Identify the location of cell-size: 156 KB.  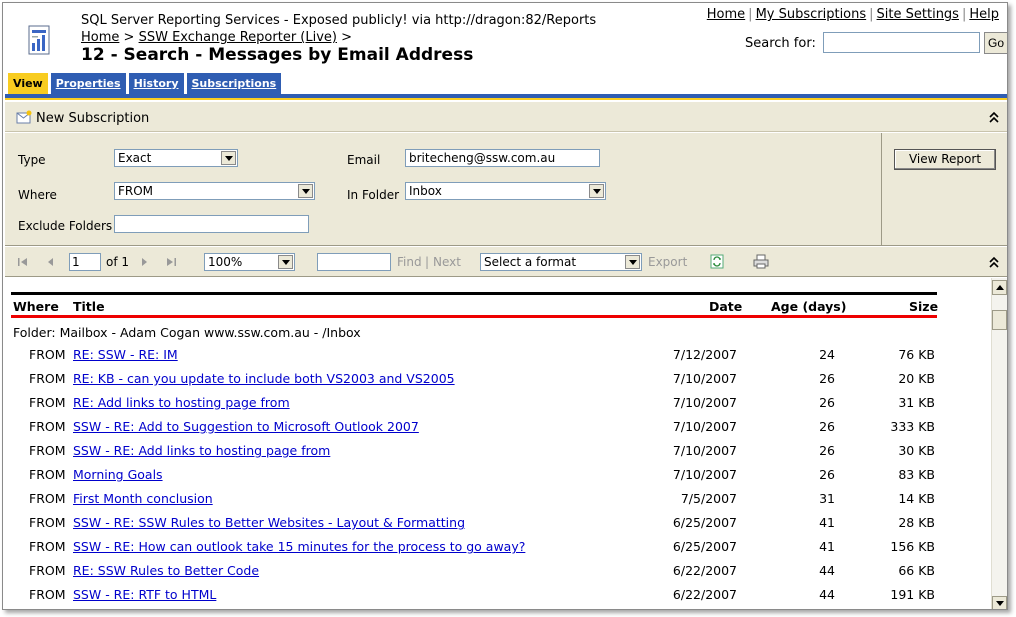
(912, 546).